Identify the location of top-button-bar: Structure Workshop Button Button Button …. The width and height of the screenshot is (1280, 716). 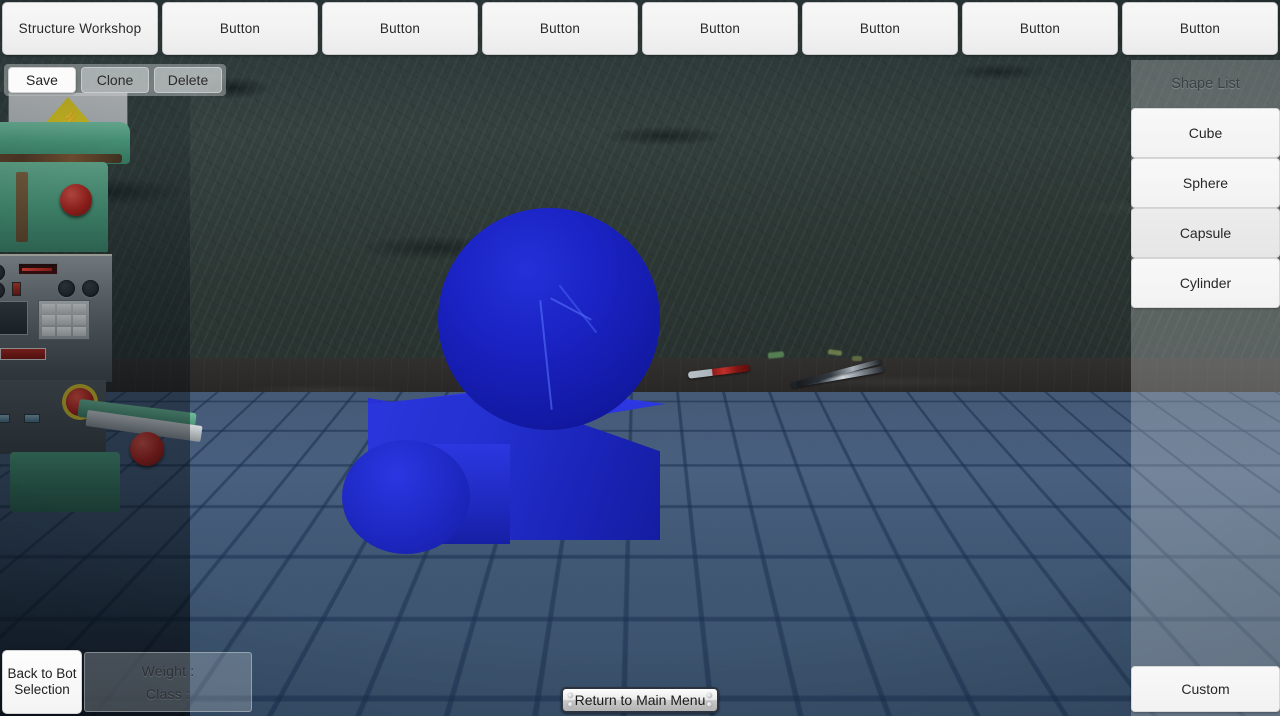
(640, 27).